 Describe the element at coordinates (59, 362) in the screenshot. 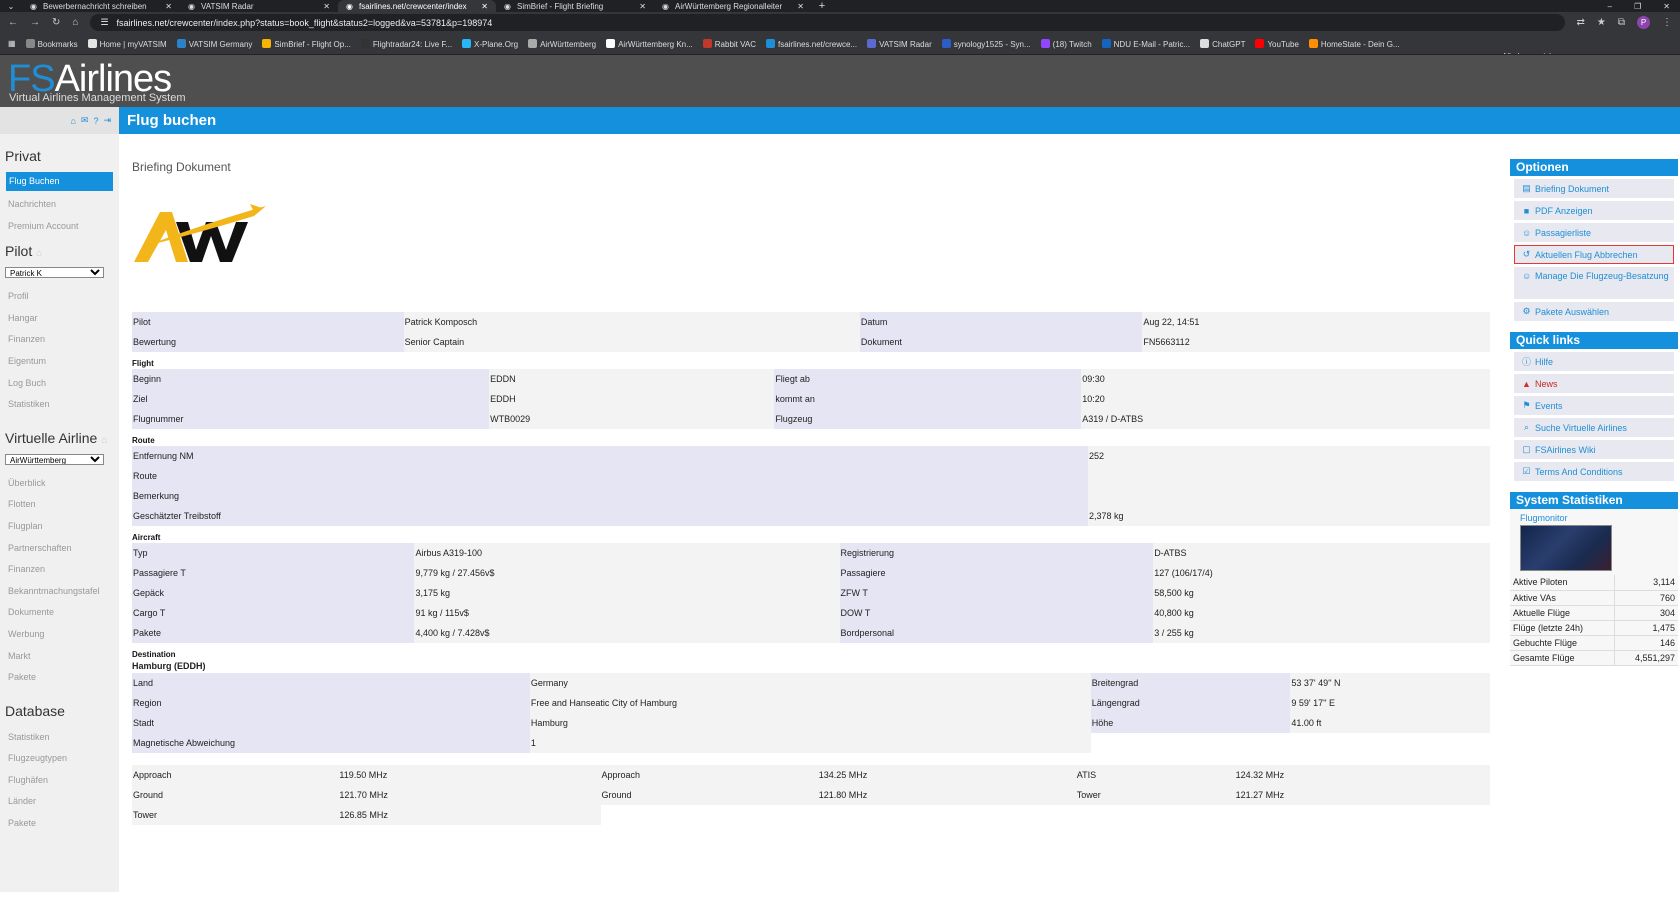

I see `sidebar-item-pilot-3: Eigentum` at that location.